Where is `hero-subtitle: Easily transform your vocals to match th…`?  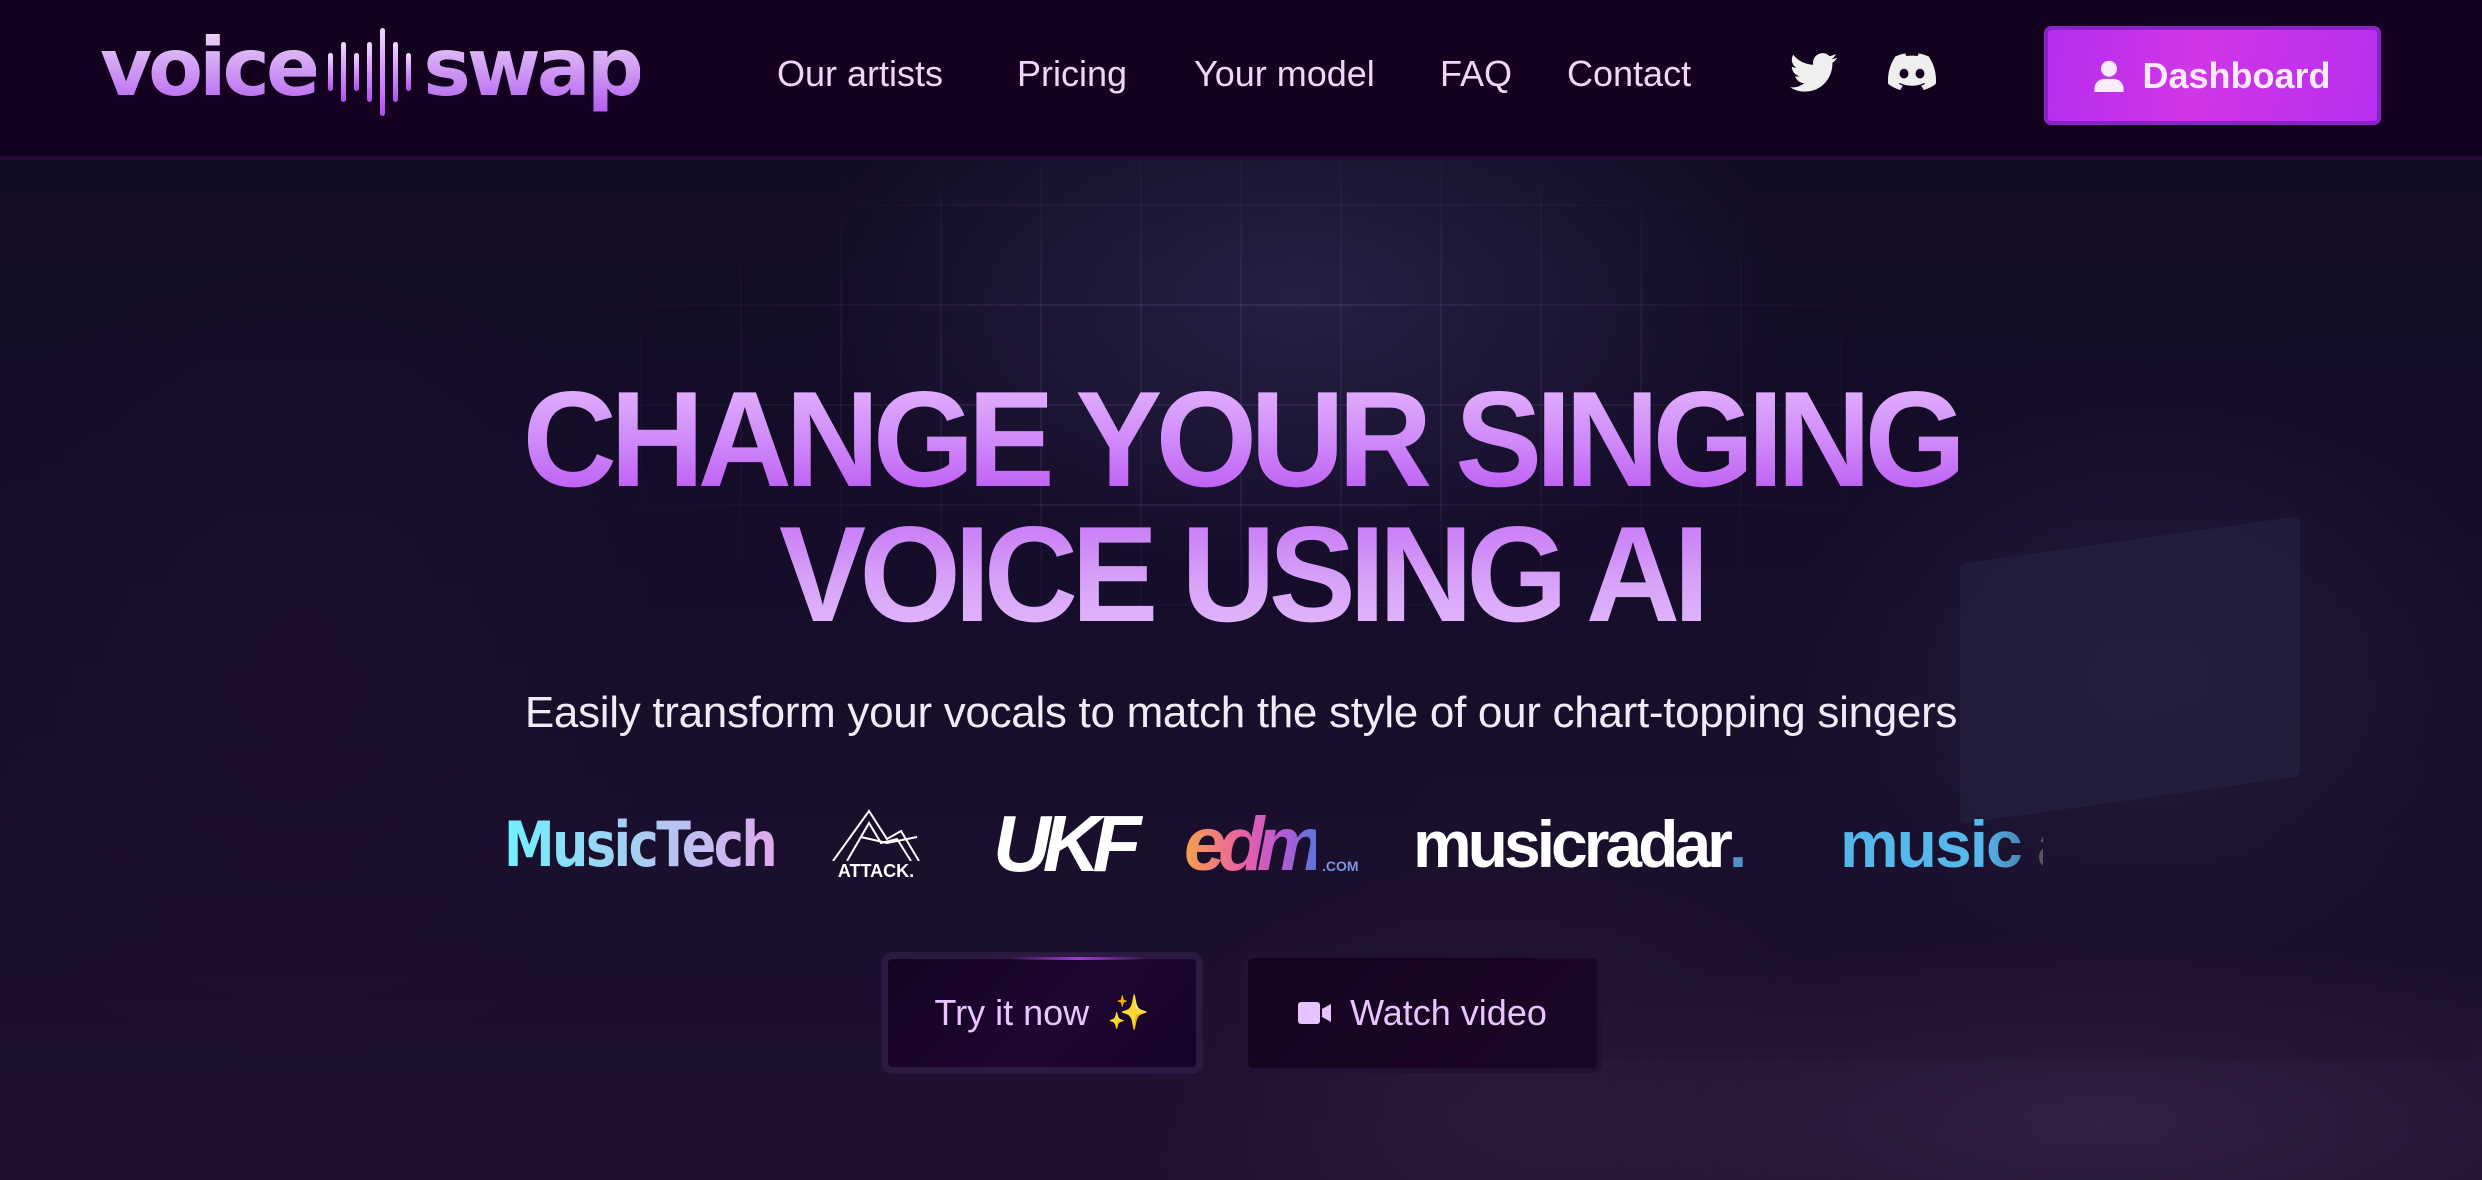
hero-subtitle: Easily transform your vocals to match th… is located at coordinates (1241, 712).